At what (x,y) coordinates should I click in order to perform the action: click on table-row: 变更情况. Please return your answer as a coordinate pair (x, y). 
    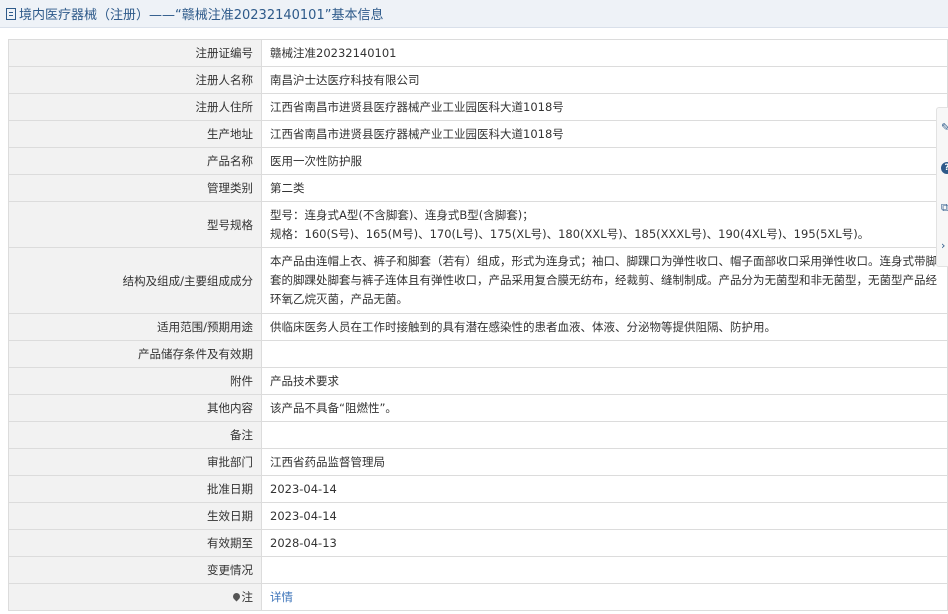
    Looking at the image, I should click on (478, 570).